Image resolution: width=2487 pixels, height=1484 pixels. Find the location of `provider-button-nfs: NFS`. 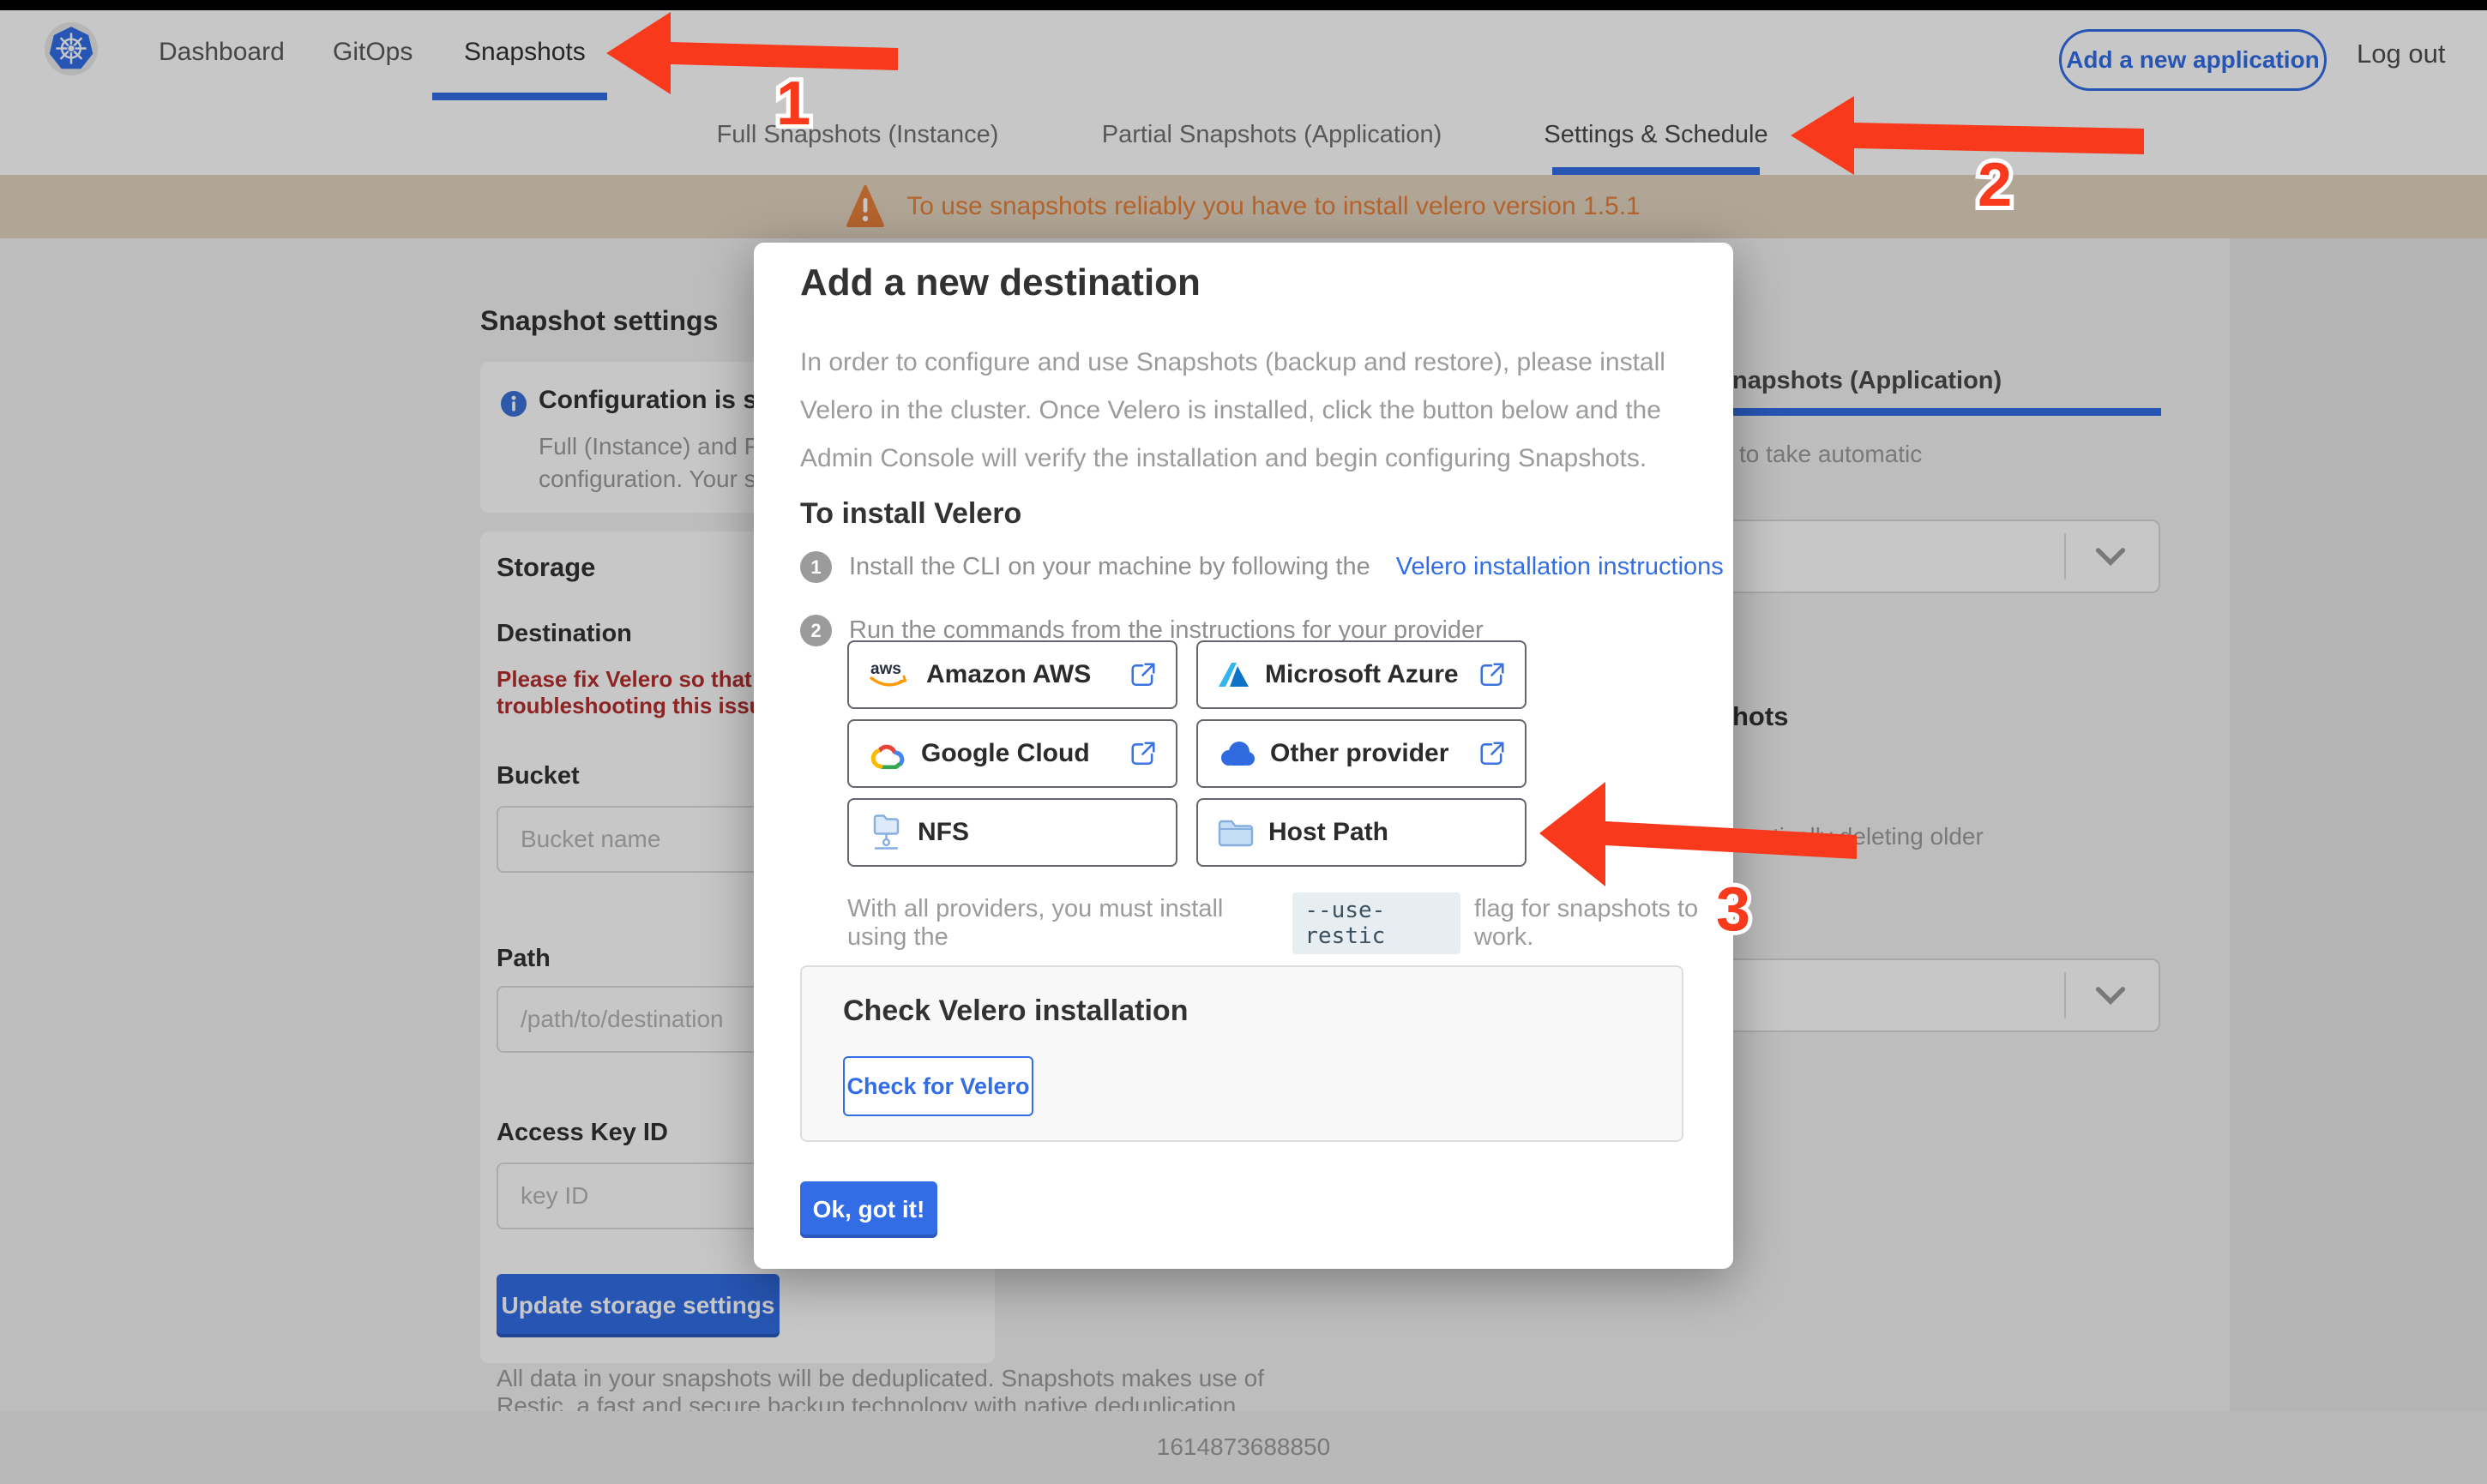

provider-button-nfs: NFS is located at coordinates (1012, 832).